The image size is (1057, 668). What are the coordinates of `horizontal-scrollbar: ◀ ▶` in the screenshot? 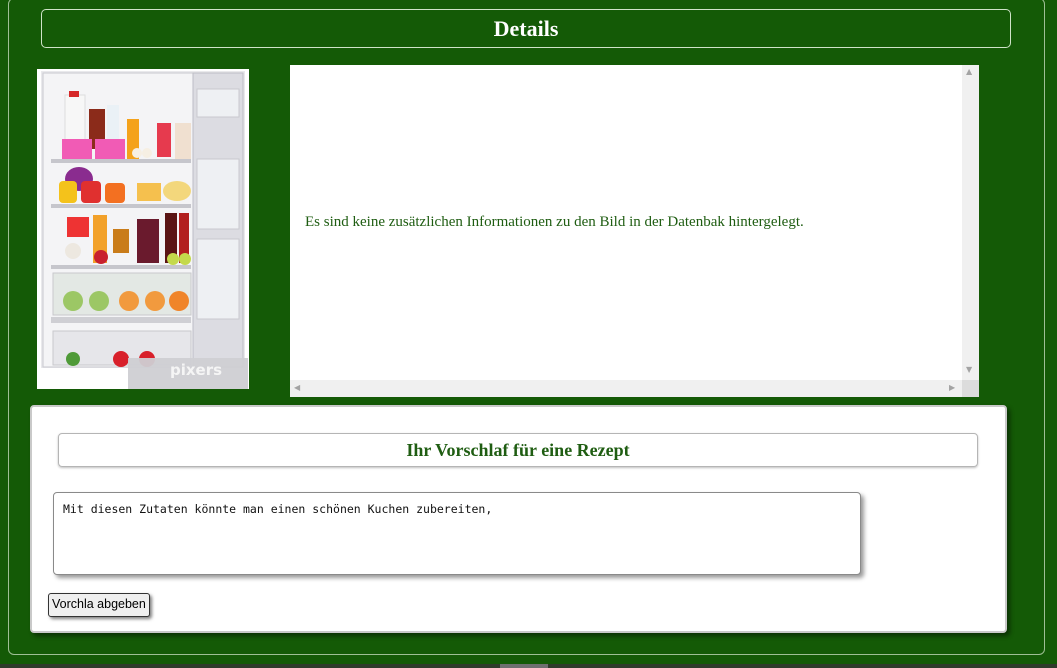 It's located at (626, 388).